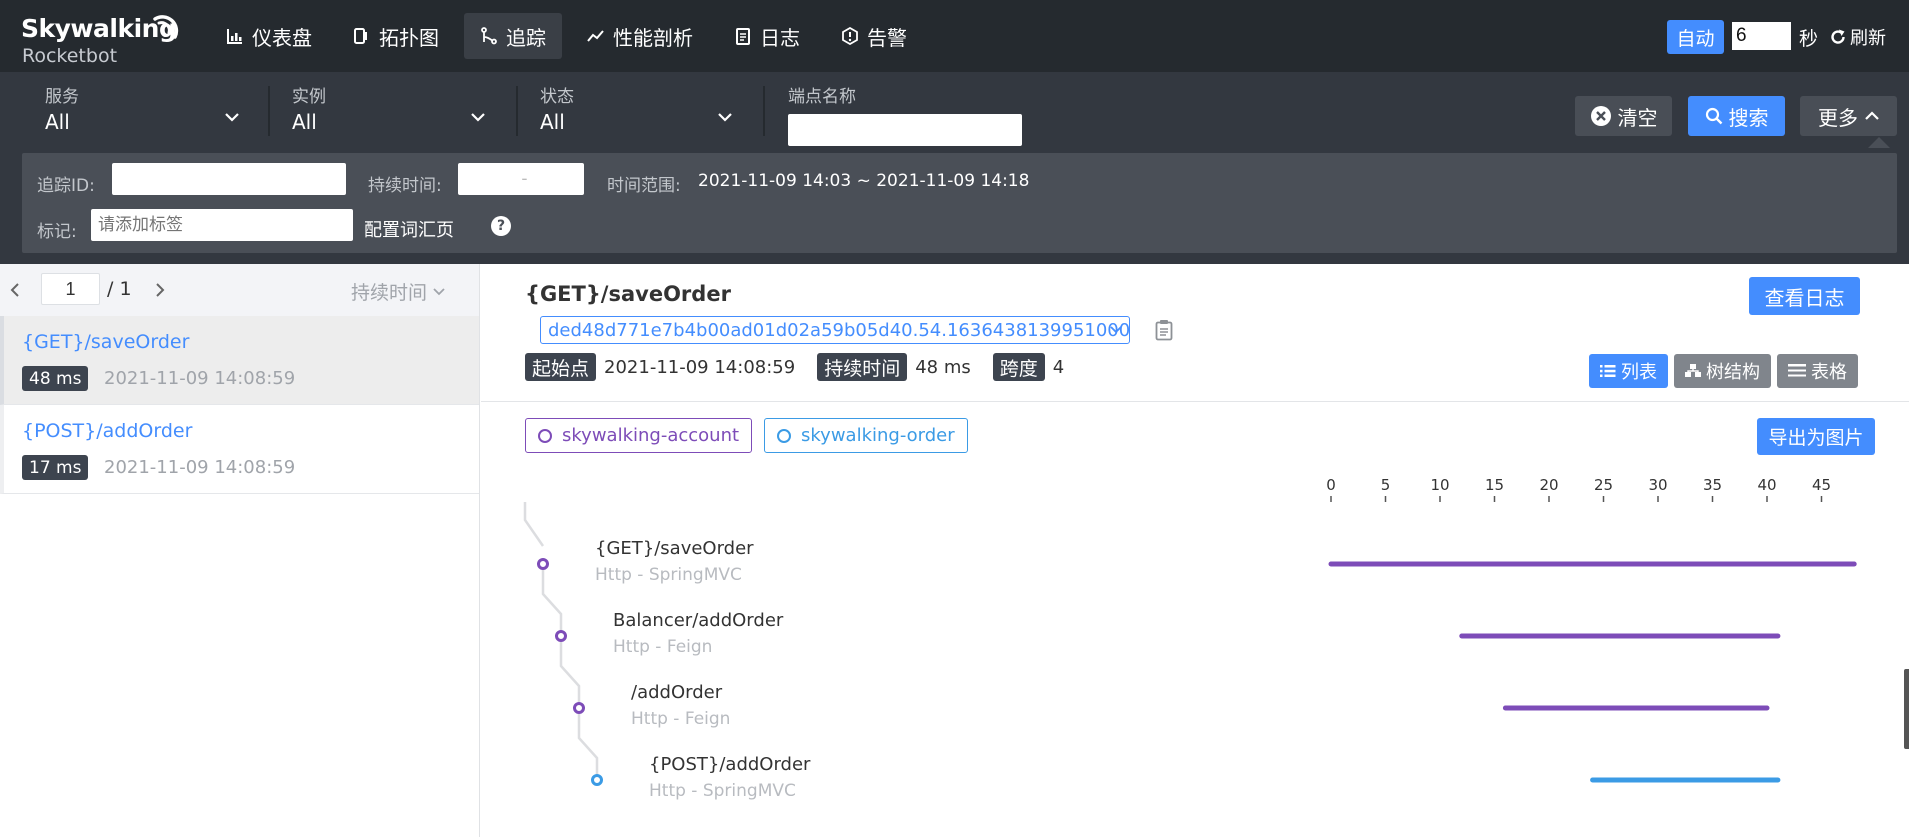 The width and height of the screenshot is (1909, 837). What do you see at coordinates (561, 367) in the screenshot?
I see `start-tag: 起始点` at bounding box center [561, 367].